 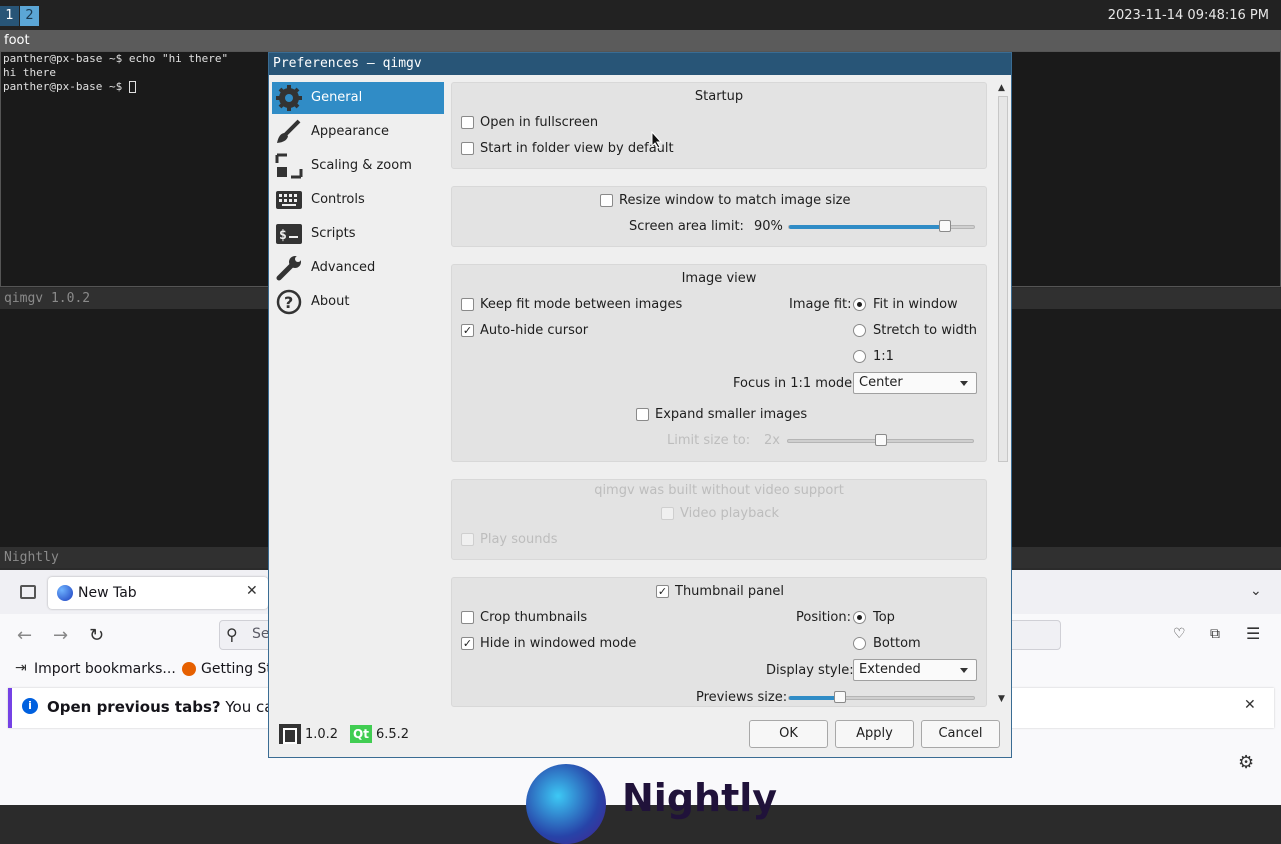 What do you see at coordinates (881, 440) in the screenshot?
I see `limit-size-slider-handle` at bounding box center [881, 440].